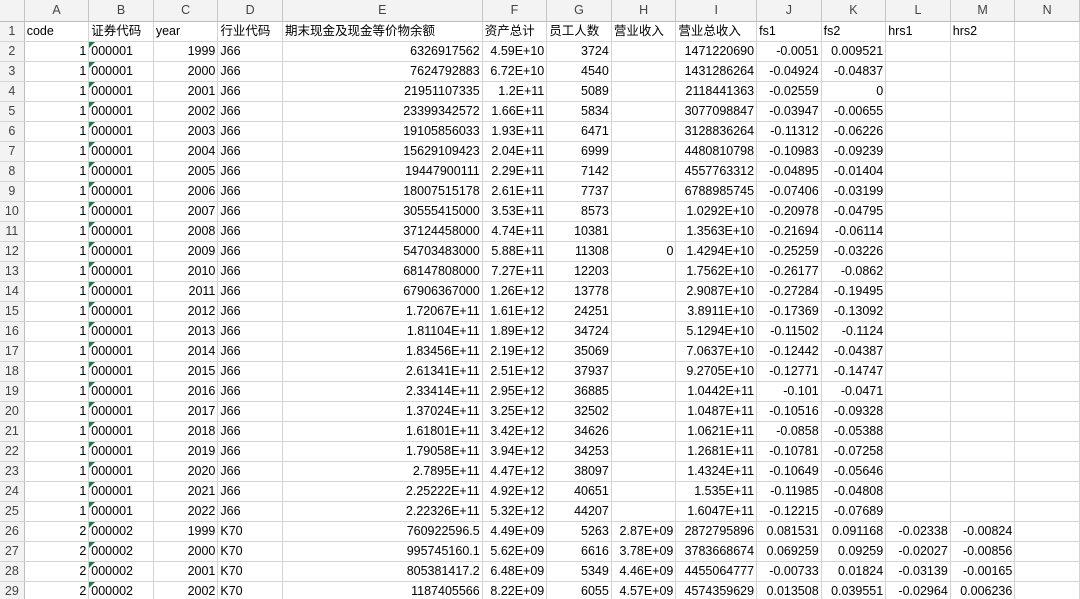 The image size is (1080, 599). What do you see at coordinates (186, 451) in the screenshot?
I see `cell-c: 2019` at bounding box center [186, 451].